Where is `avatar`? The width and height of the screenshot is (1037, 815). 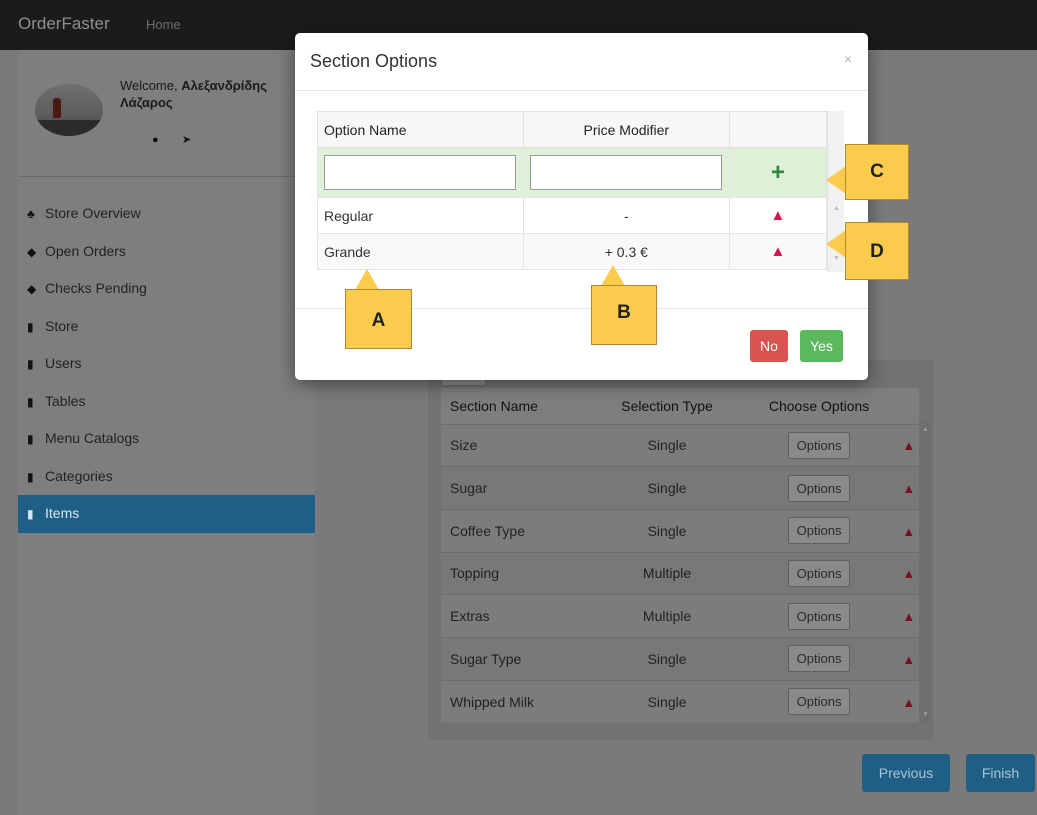 avatar is located at coordinates (69, 110).